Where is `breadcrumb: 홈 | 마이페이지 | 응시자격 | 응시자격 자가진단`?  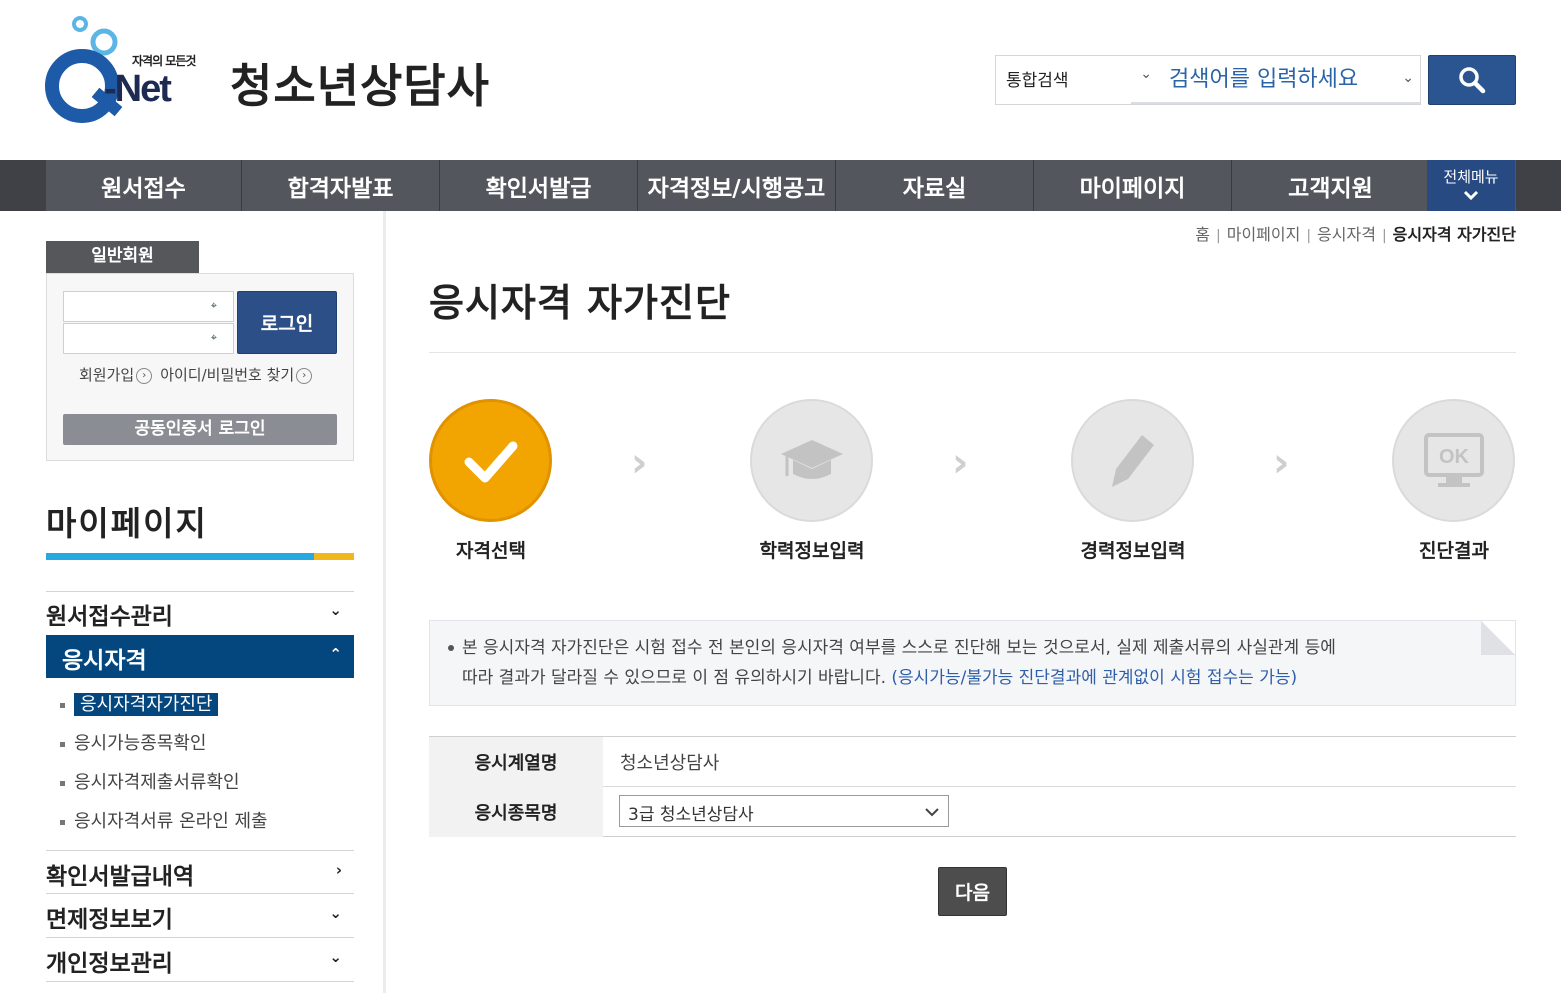 breadcrumb: 홈 | 마이페이지 | 응시자격 | 응시자격 자가진단 is located at coordinates (1355, 233).